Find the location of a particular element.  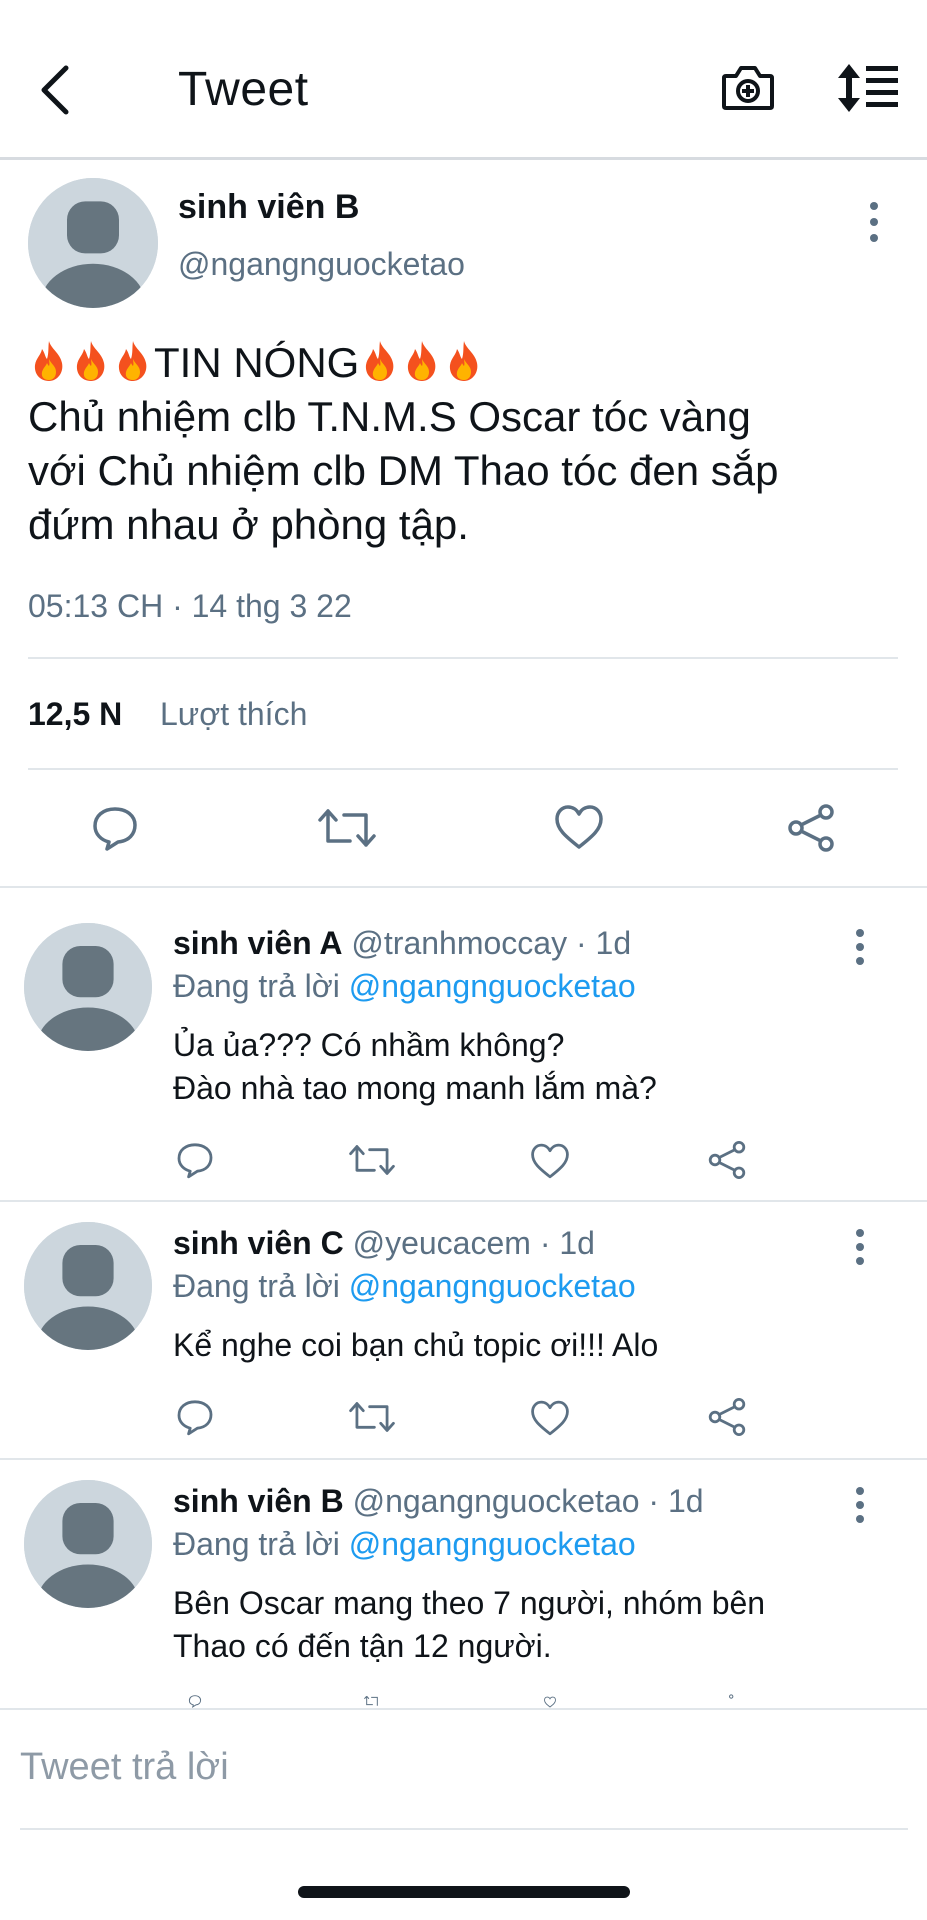

author-handle: @ngangnguocketao is located at coordinates (321, 264).